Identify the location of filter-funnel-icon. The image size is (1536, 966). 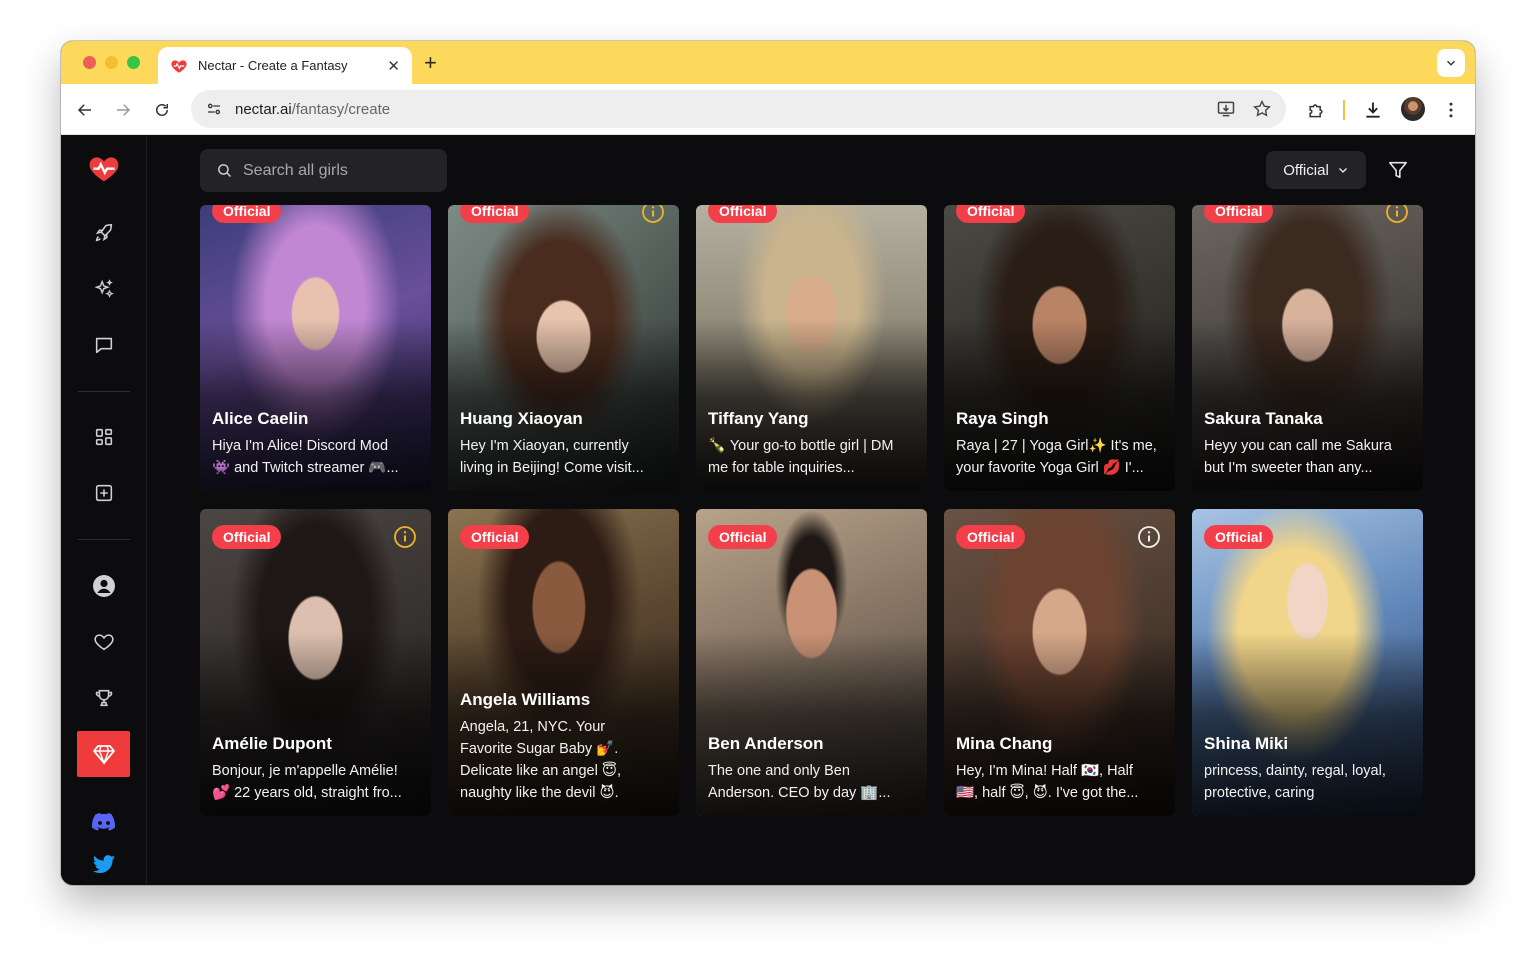
(1398, 170).